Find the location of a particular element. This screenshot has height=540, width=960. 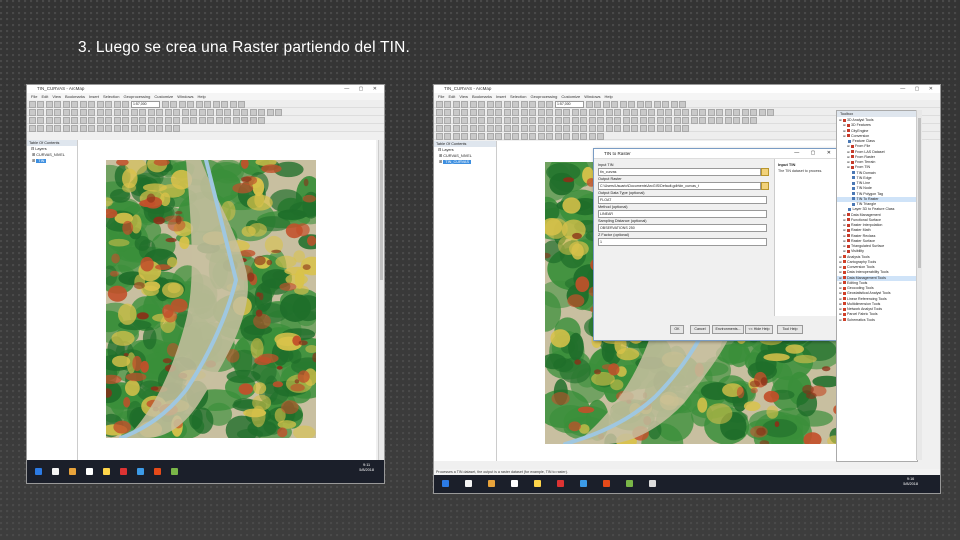

browse-folder-icon is located at coordinates (765, 172).